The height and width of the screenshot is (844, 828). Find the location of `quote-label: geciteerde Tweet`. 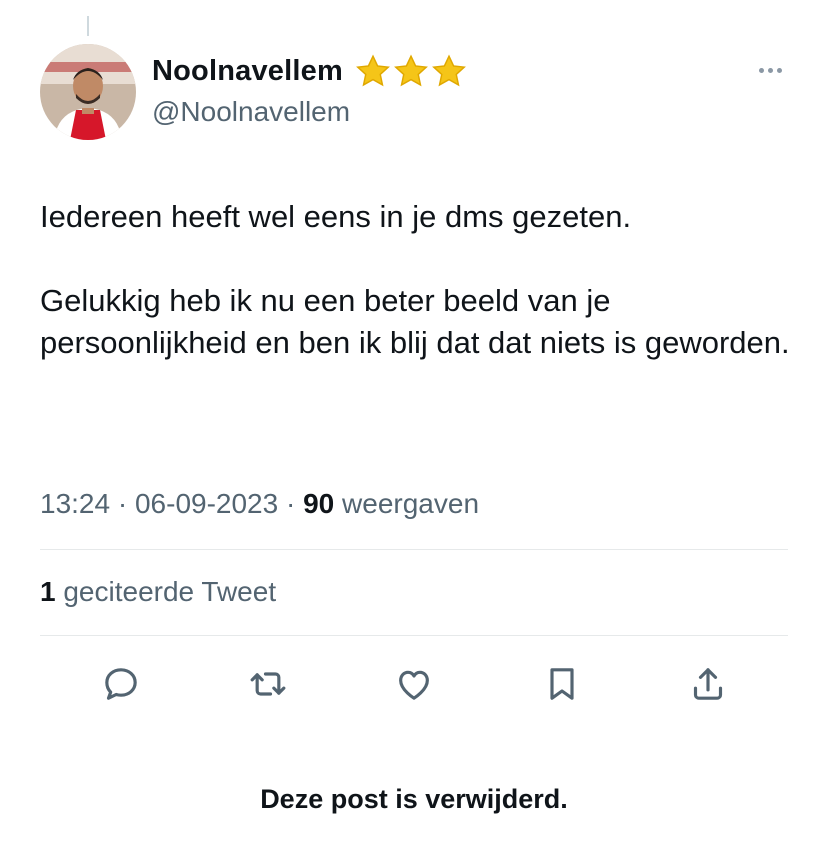

quote-label: geciteerde Tweet is located at coordinates (170, 591).